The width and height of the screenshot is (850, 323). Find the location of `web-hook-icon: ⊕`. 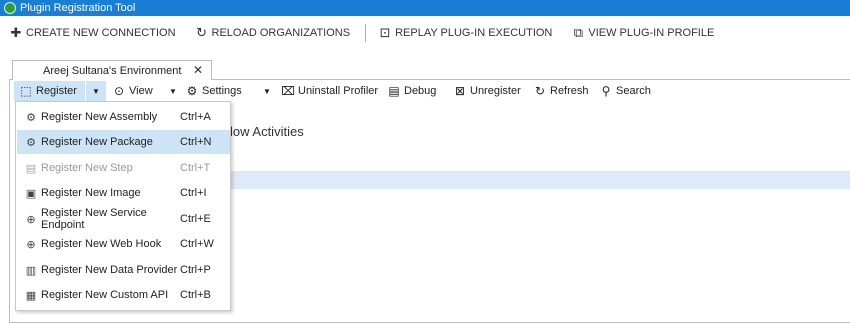

web-hook-icon: ⊕ is located at coordinates (31, 244).